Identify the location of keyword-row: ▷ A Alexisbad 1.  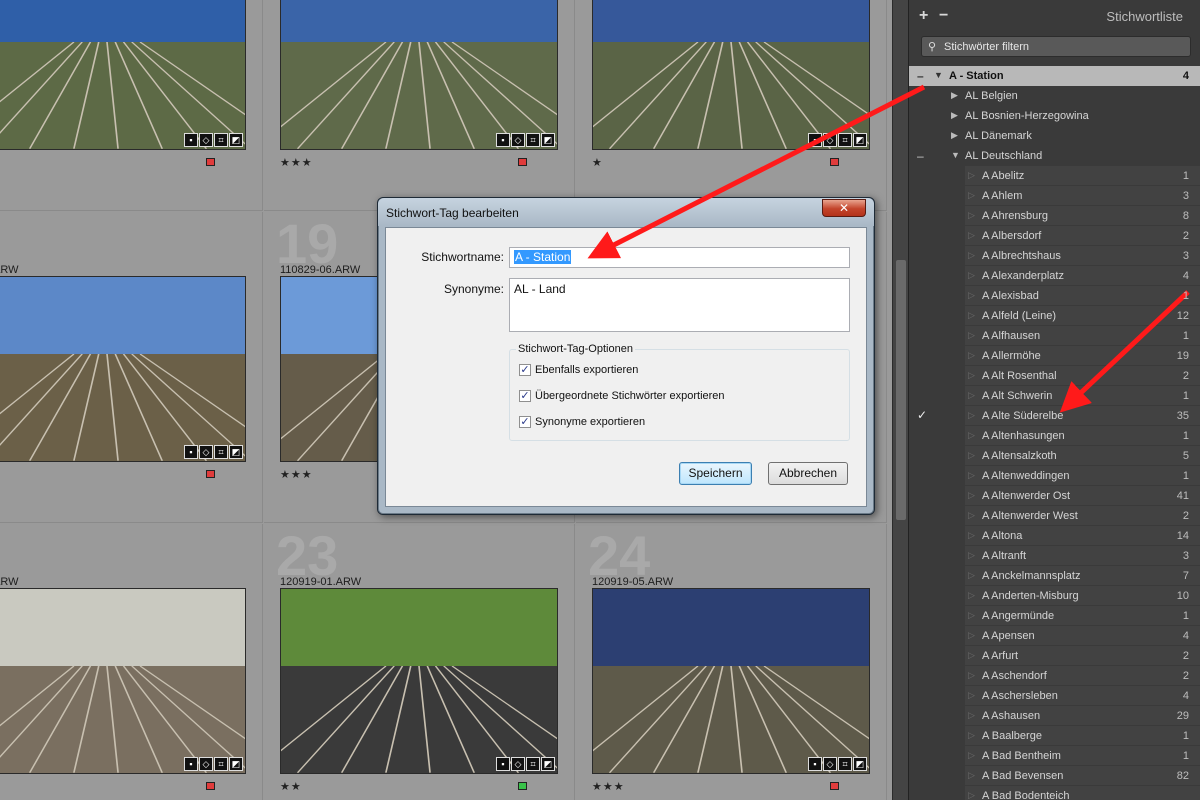
(1054, 296).